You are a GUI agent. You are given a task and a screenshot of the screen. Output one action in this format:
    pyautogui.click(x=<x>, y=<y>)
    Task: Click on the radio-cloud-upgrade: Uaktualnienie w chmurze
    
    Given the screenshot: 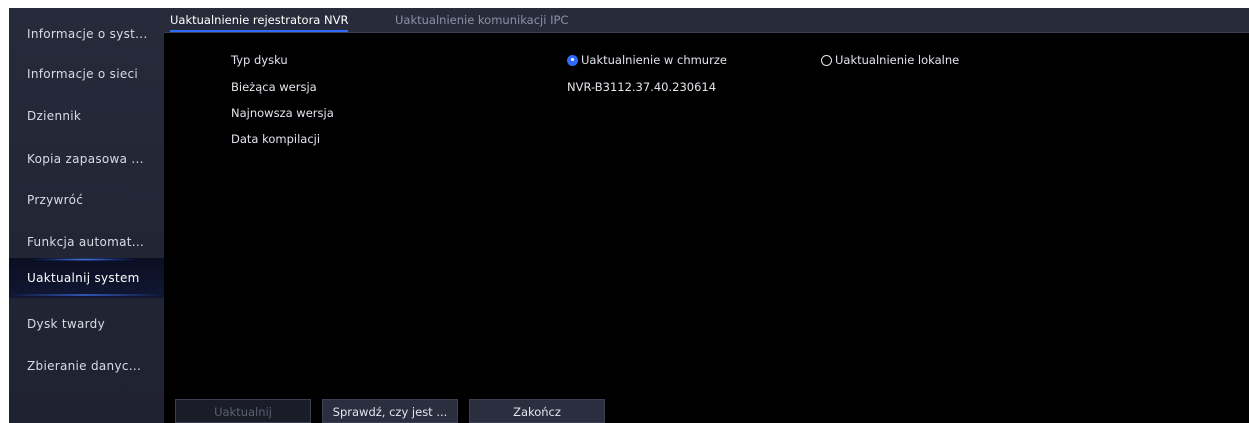 What is the action you would take?
    pyautogui.click(x=647, y=60)
    